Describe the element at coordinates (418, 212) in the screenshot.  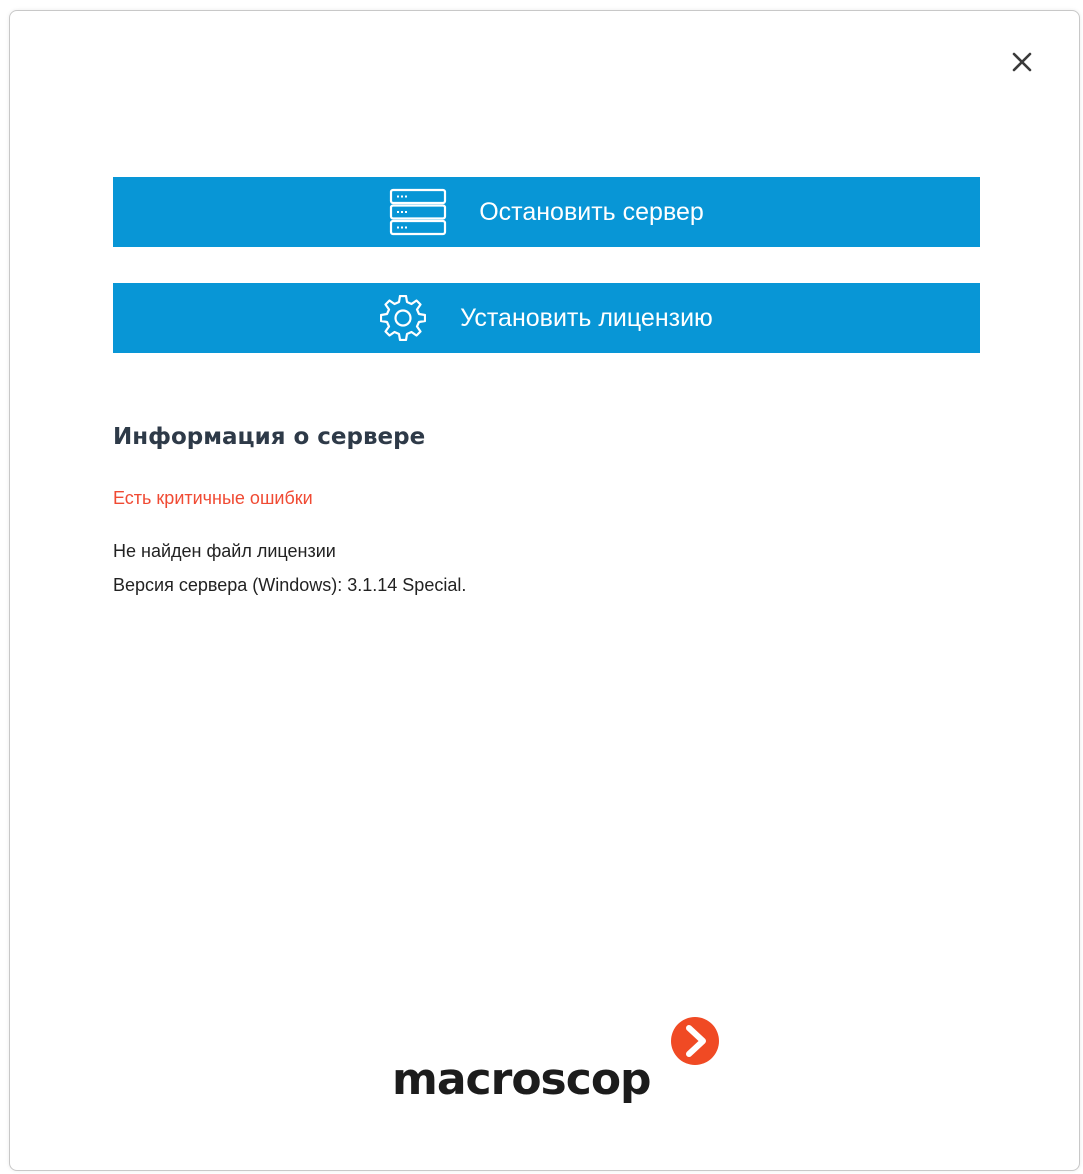
I see `server-icon` at that location.